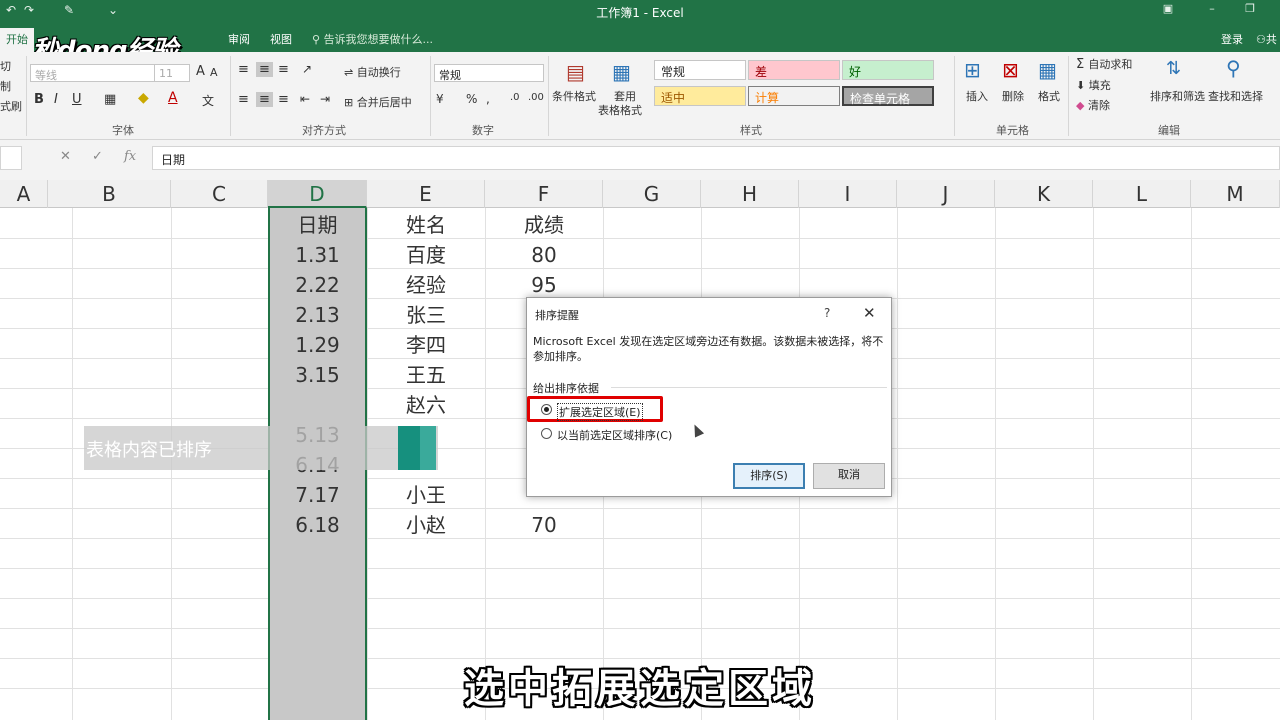  I want to click on increase-indent-icon: ⇥, so click(325, 99).